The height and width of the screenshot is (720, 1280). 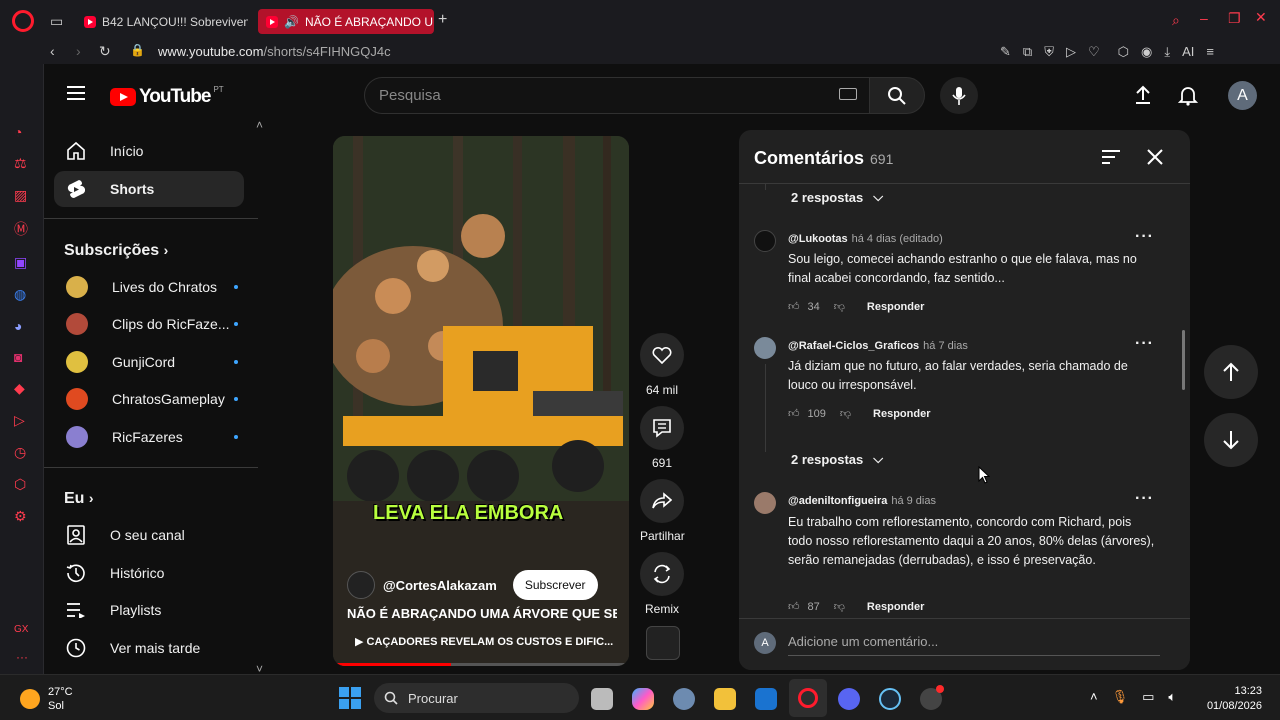 I want to click on comment-author: @adeniltonfigueira há 9 dias, so click(x=862, y=501).